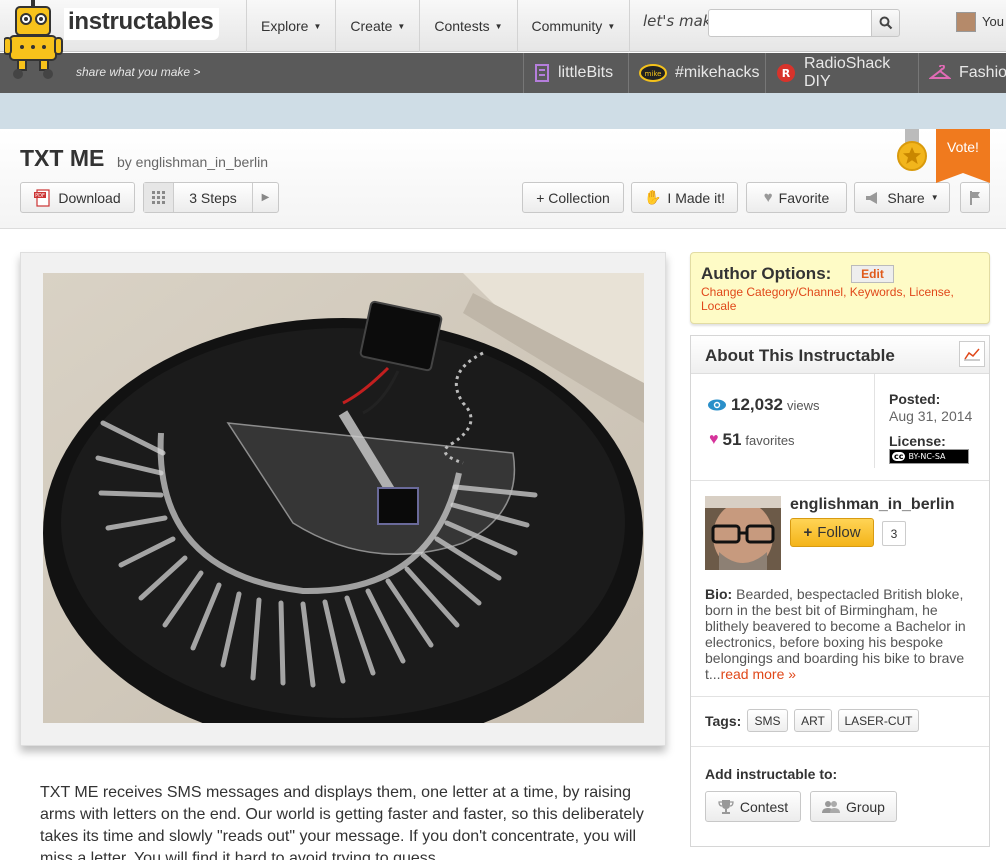 This screenshot has width=1006, height=860. What do you see at coordinates (34, 40) in the screenshot?
I see `robot-mascot-icon` at bounding box center [34, 40].